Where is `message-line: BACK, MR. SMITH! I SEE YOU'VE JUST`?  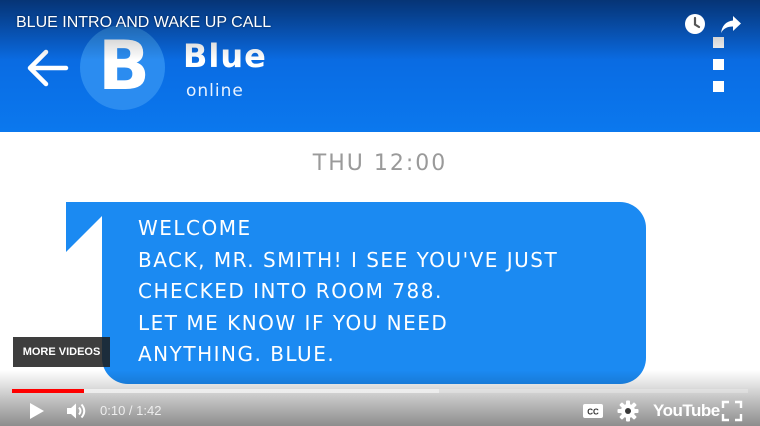
message-line: BACK, MR. SMITH! I SEE YOU'VE JUST is located at coordinates (348, 259).